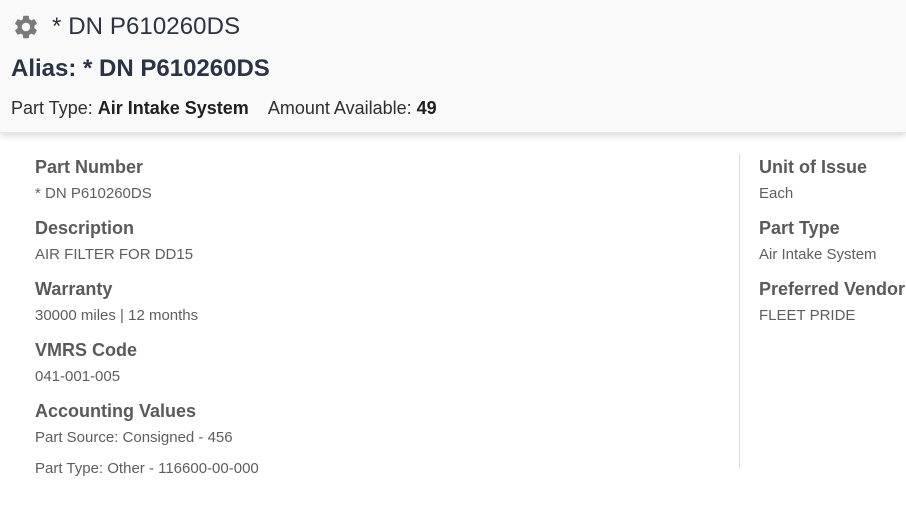 The height and width of the screenshot is (506, 906). I want to click on amount-available-label: Amount Available:, so click(339, 108).